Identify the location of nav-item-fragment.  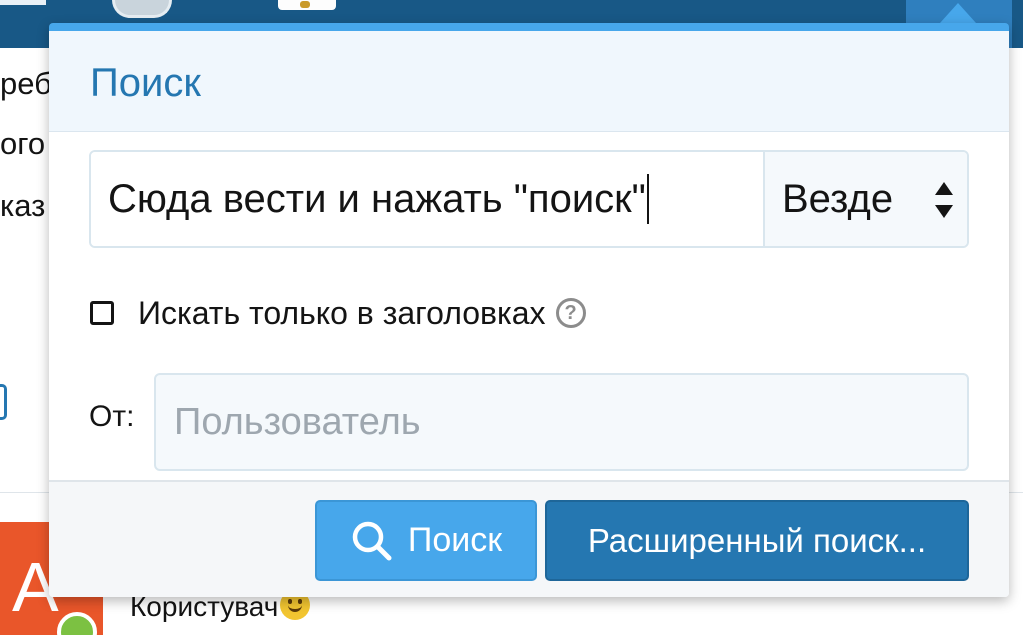
(23, 2).